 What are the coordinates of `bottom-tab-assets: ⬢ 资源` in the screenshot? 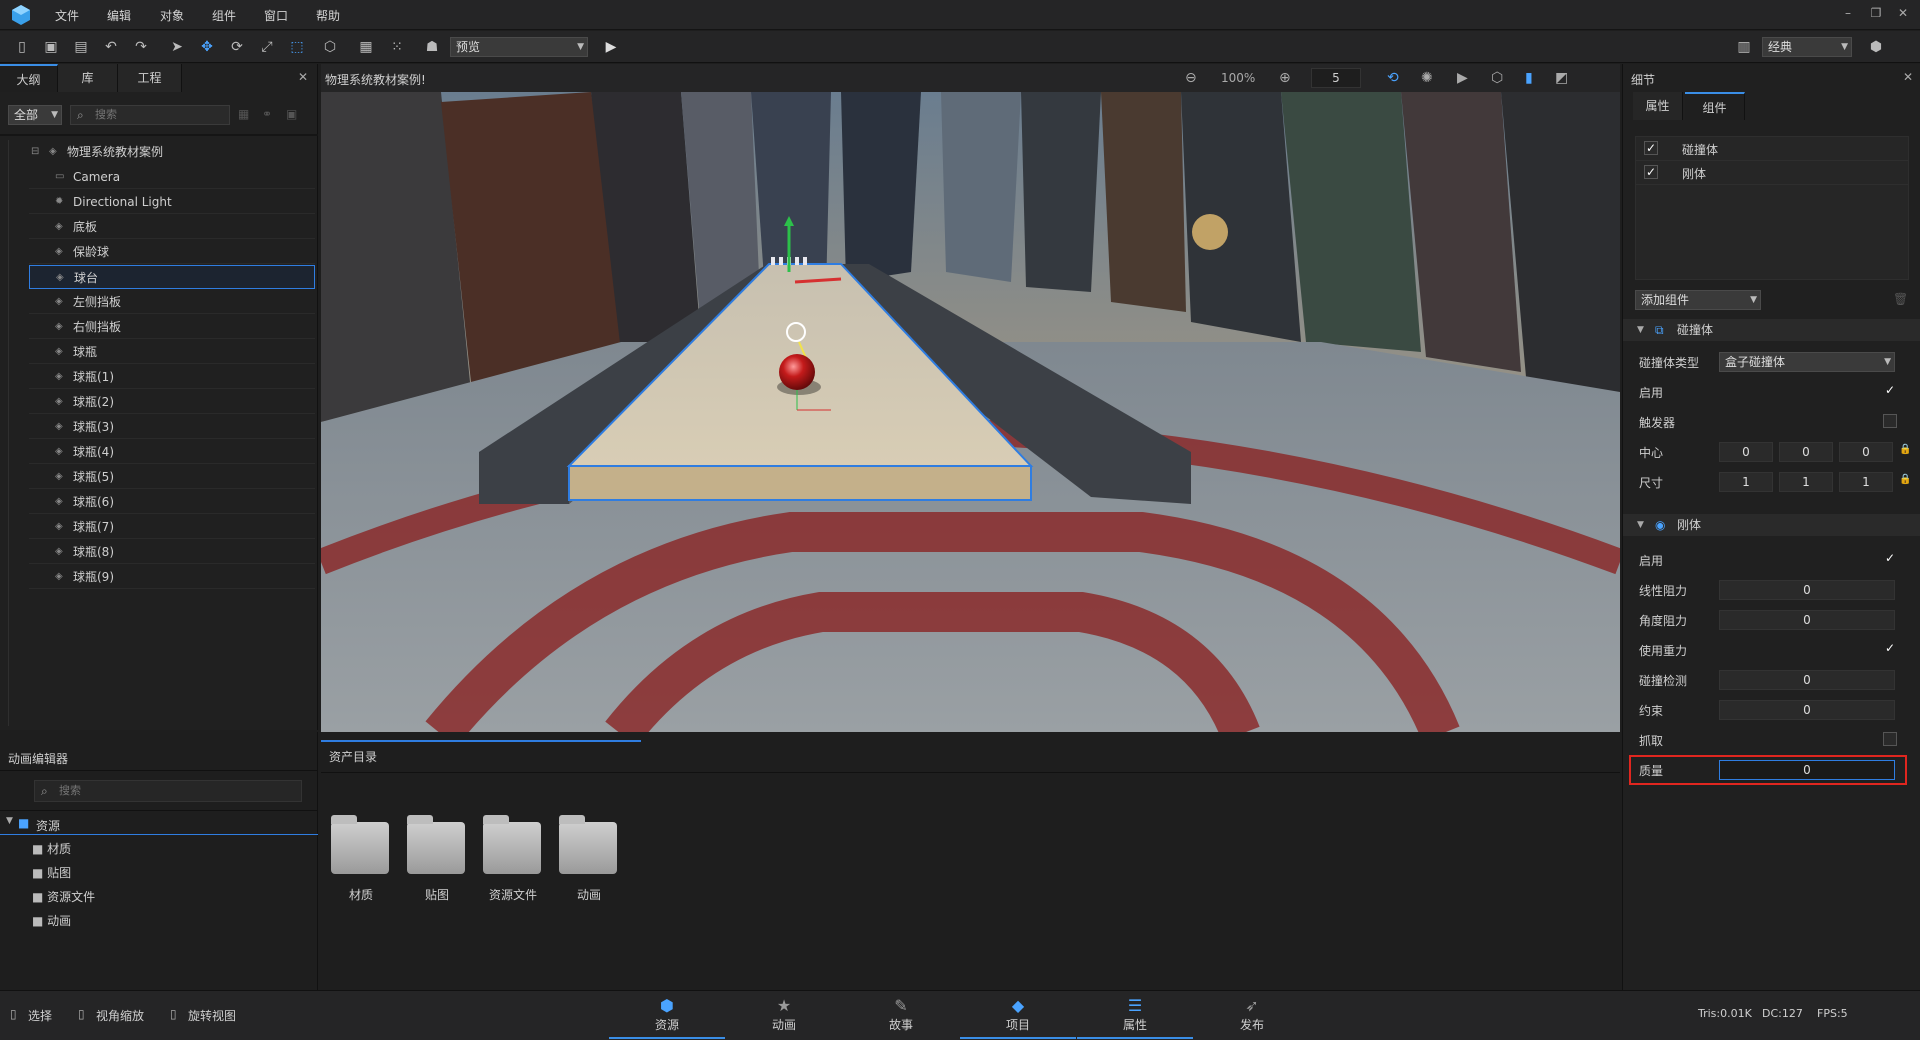 It's located at (667, 1015).